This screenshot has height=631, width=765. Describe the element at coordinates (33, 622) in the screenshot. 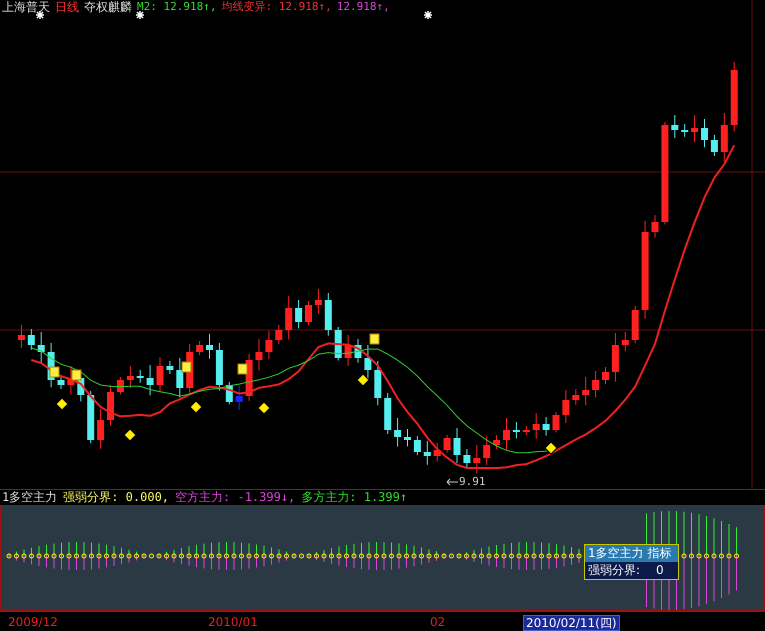

I see `date-label: 2009/12` at that location.